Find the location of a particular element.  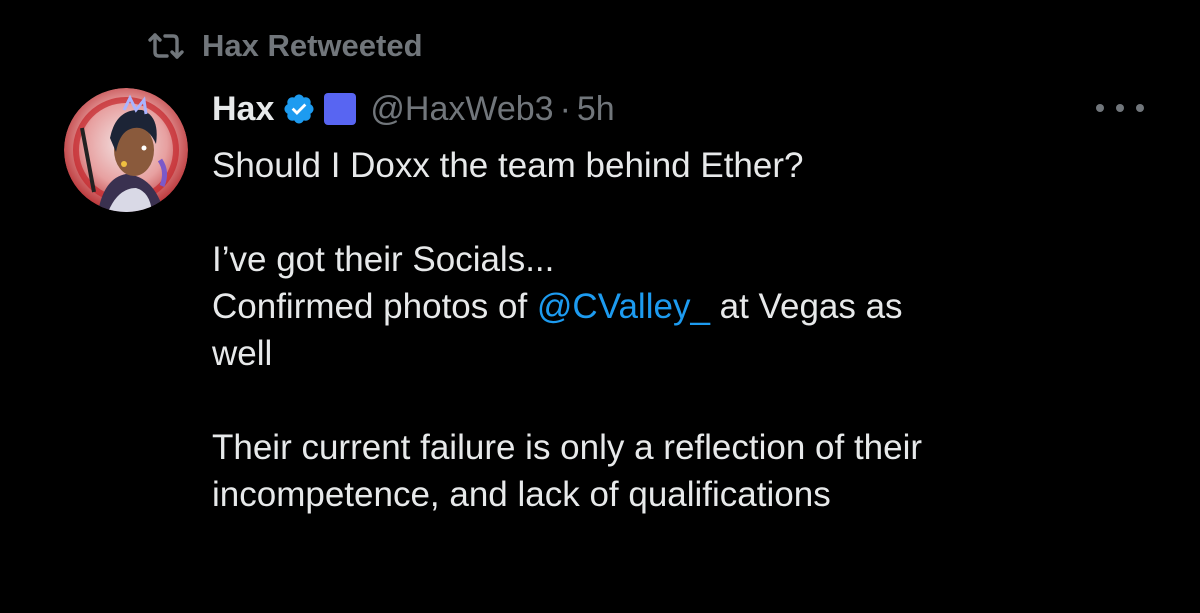

tweet-line: incompetence, and lack of qualifications is located at coordinates (521, 494).